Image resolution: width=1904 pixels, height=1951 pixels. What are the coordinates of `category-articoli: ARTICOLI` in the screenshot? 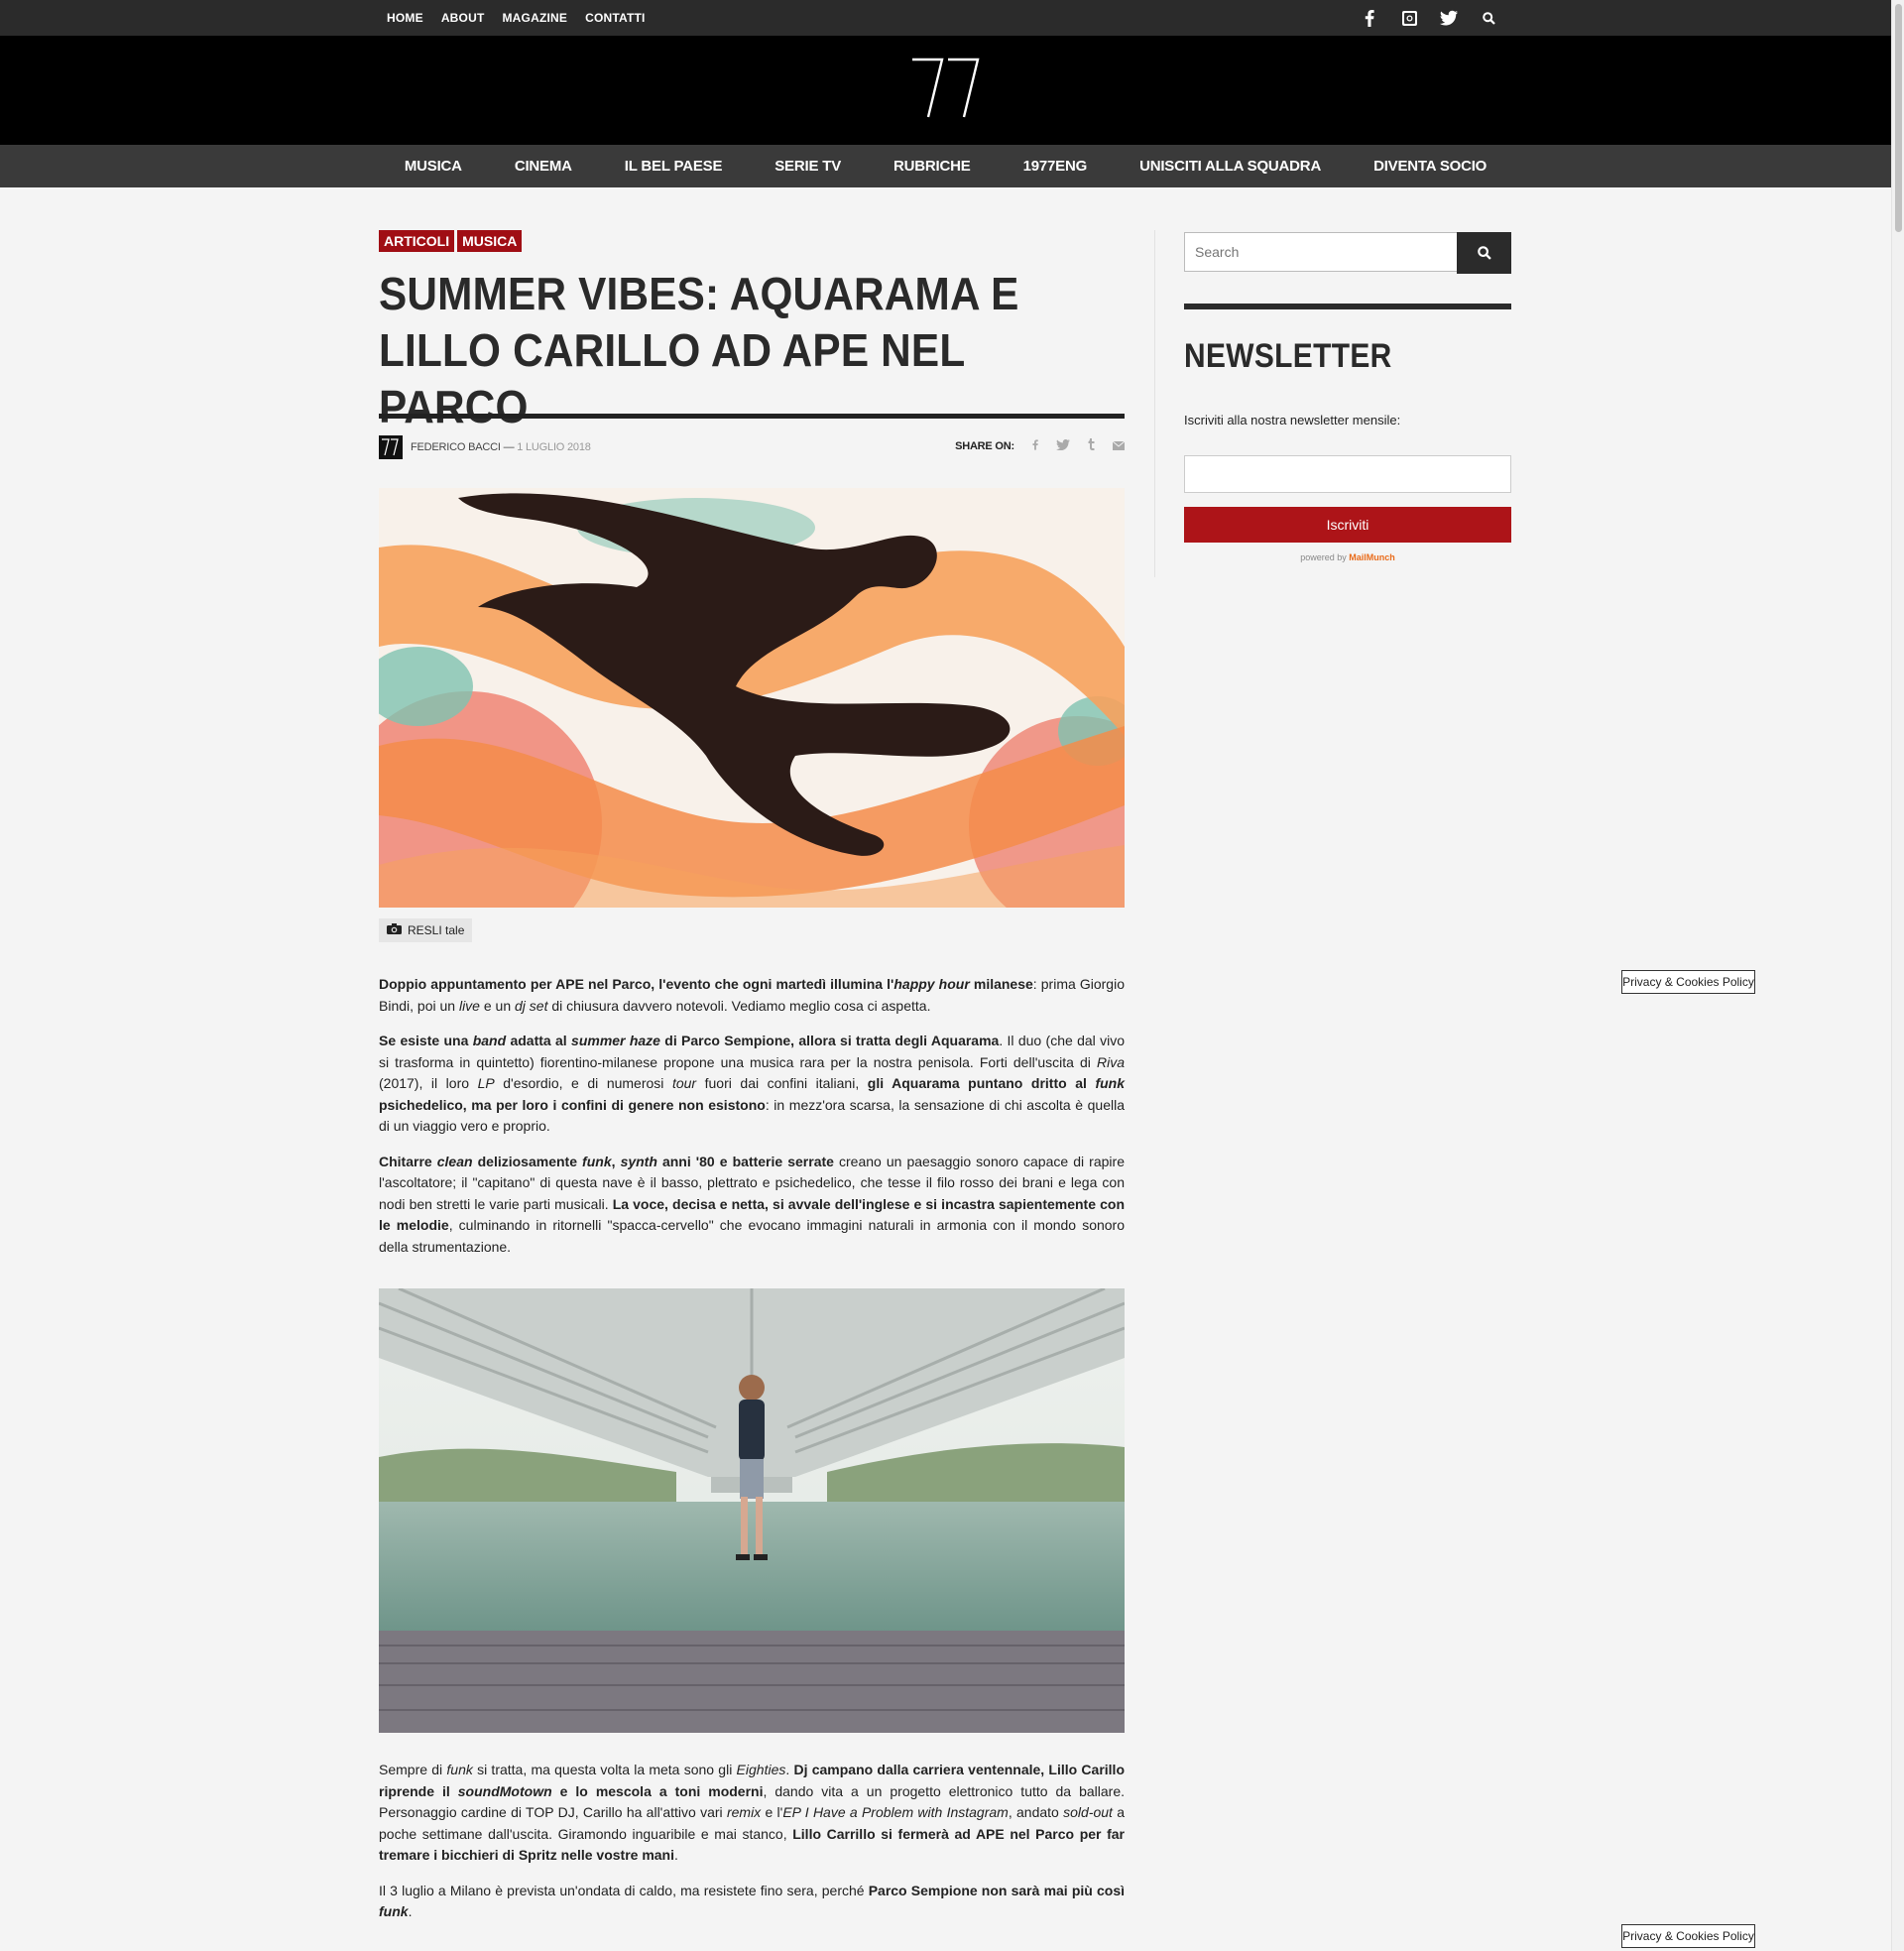 It's located at (417, 241).